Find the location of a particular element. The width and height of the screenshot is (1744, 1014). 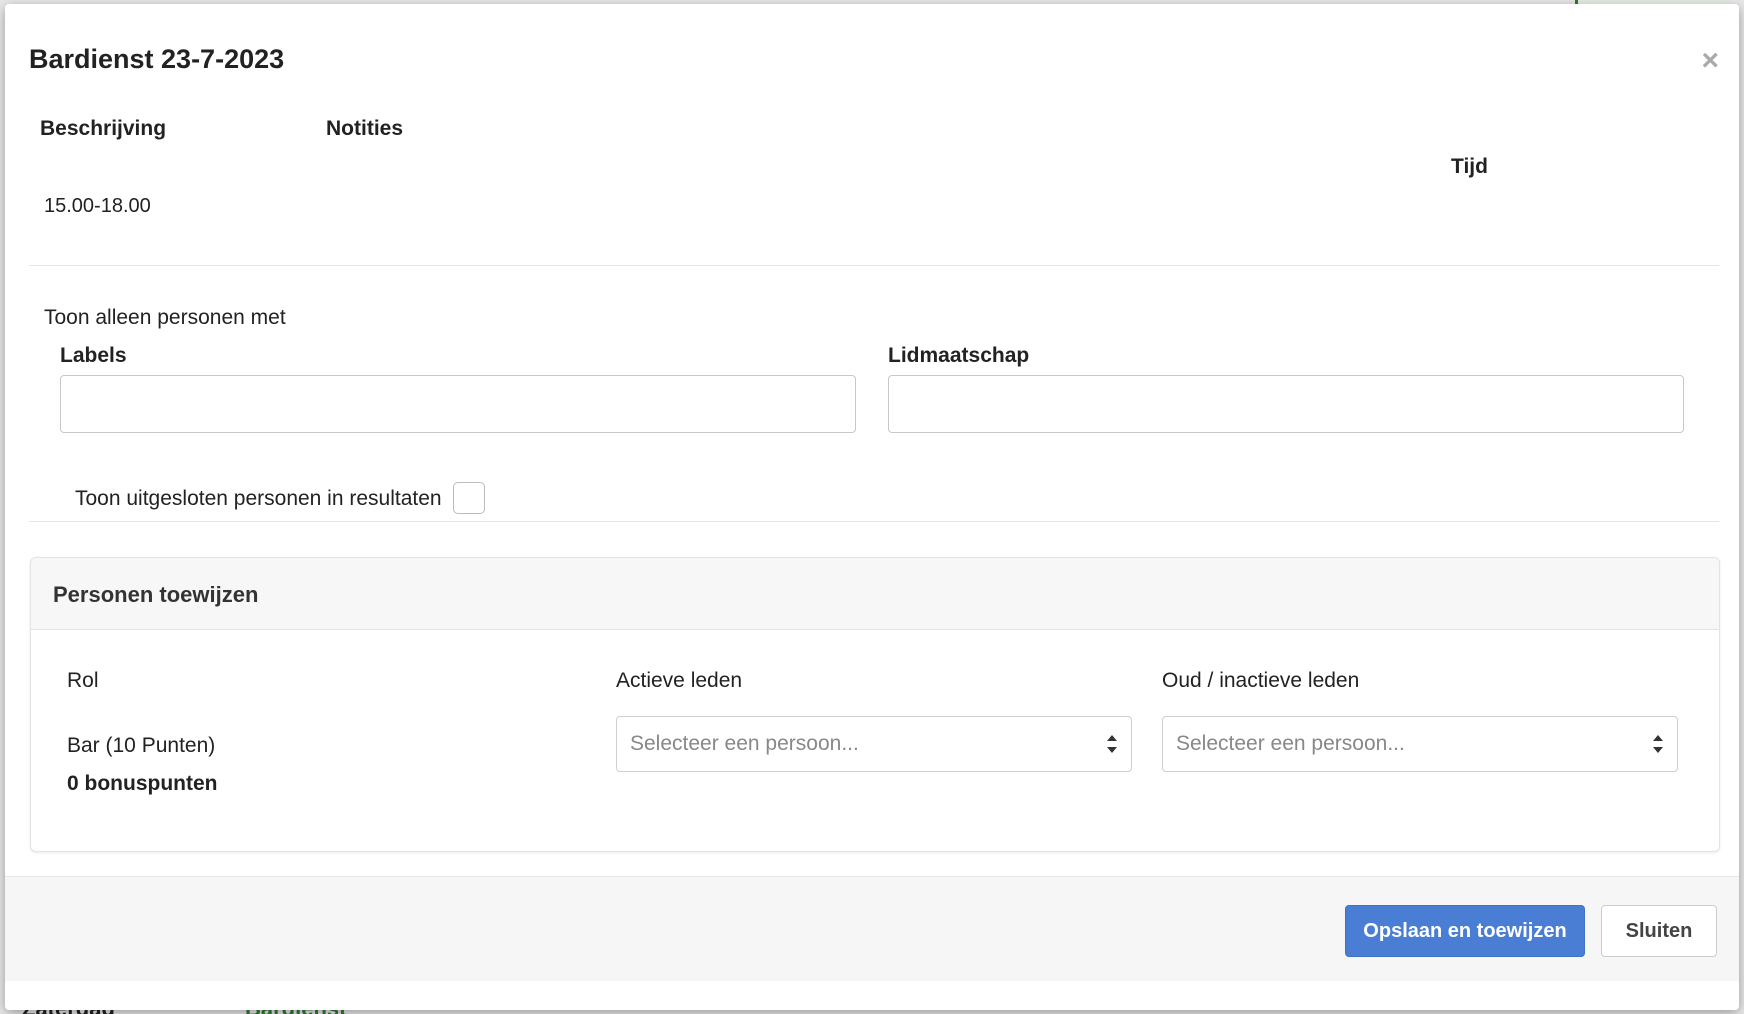

close-button: Sluiten is located at coordinates (1659, 931).